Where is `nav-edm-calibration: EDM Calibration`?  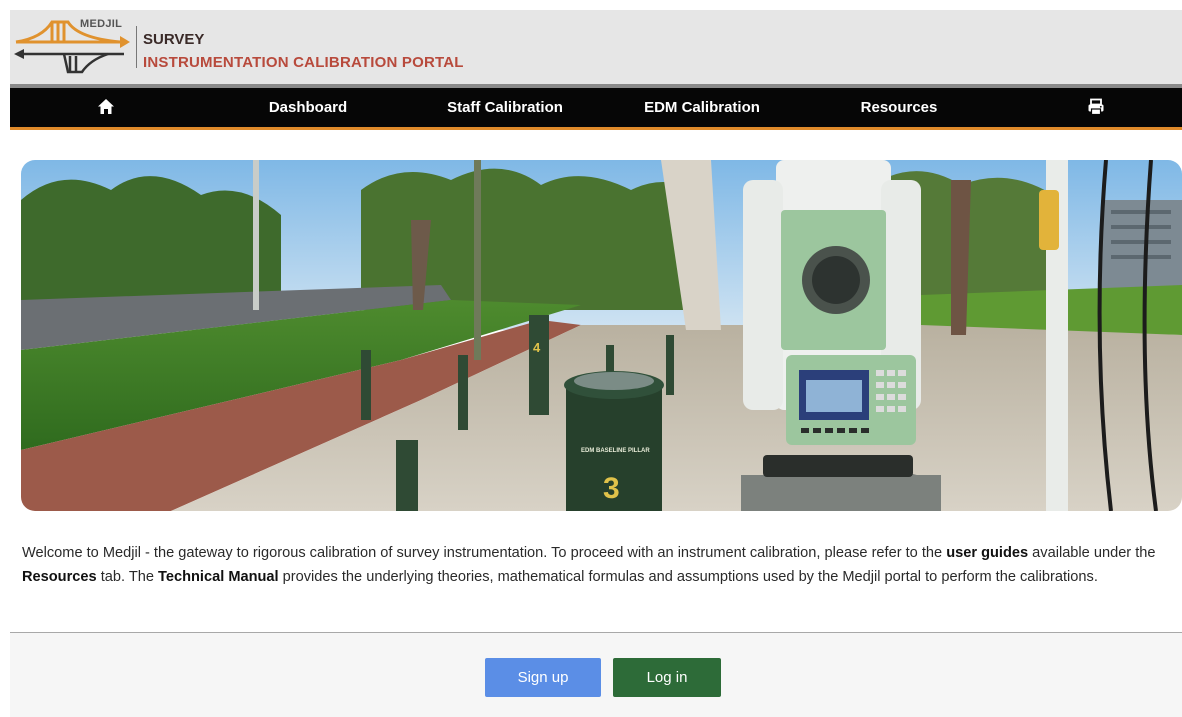 nav-edm-calibration: EDM Calibration is located at coordinates (702, 107).